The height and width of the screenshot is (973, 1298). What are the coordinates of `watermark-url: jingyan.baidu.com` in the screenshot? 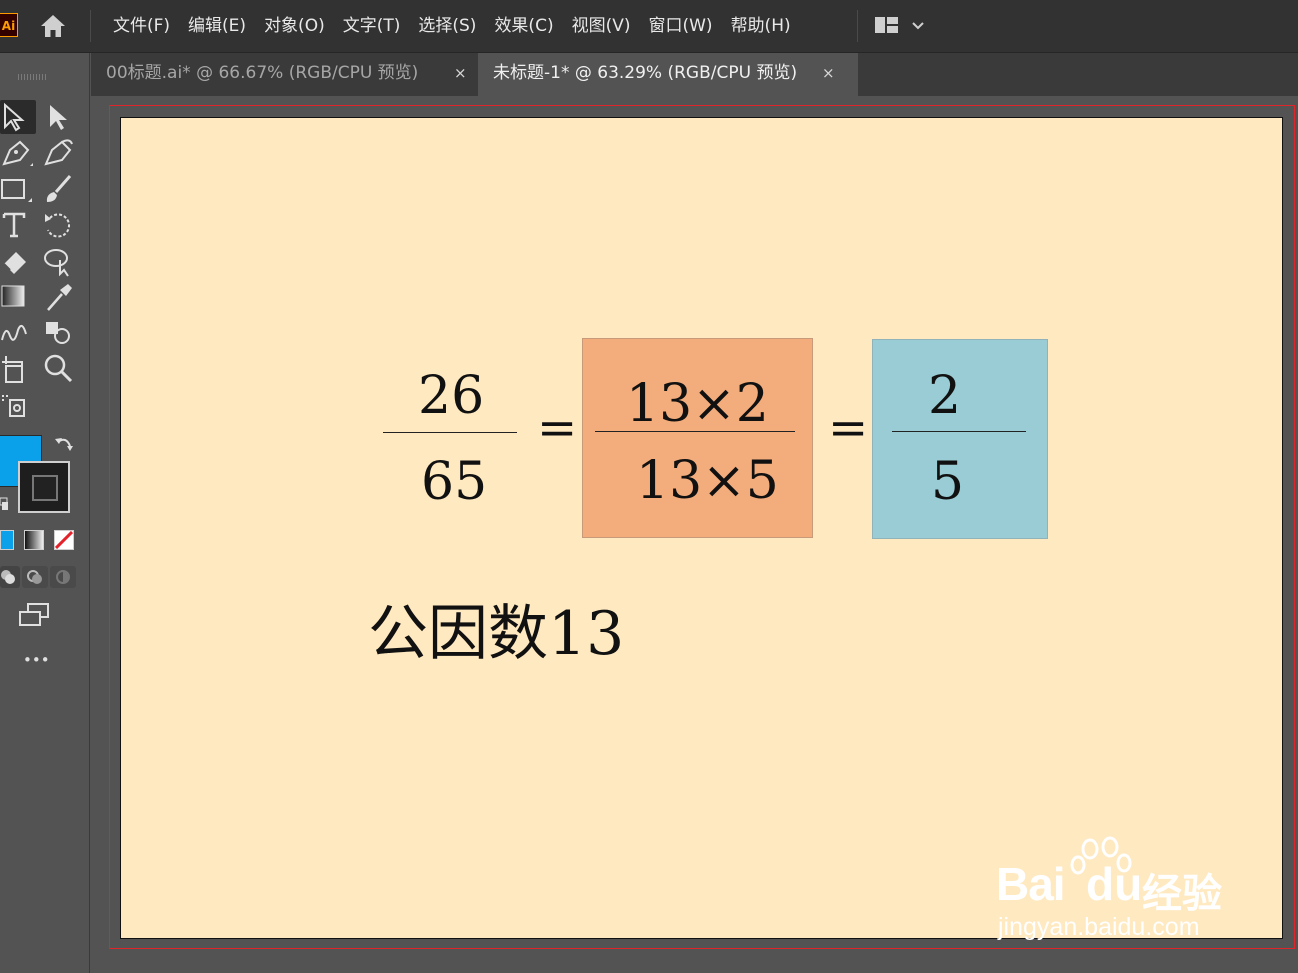 It's located at (1099, 927).